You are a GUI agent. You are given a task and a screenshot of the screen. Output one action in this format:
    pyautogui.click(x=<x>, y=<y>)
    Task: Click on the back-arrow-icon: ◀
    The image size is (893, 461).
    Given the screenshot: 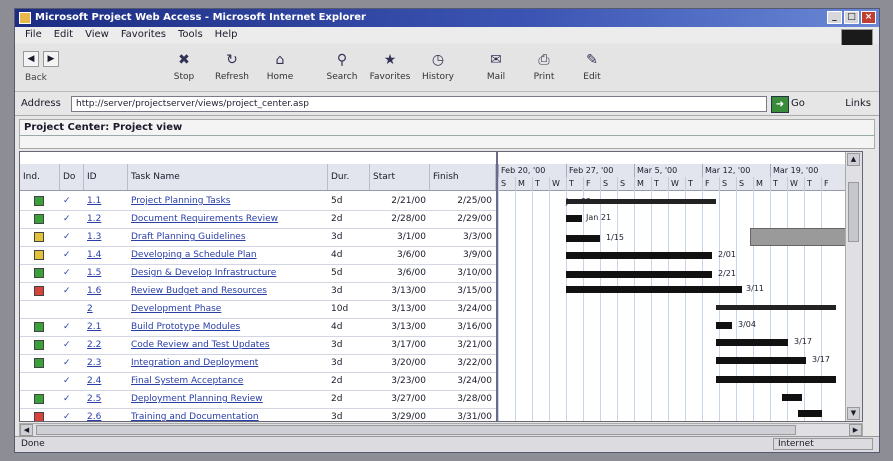 What is the action you would take?
    pyautogui.click(x=31, y=59)
    